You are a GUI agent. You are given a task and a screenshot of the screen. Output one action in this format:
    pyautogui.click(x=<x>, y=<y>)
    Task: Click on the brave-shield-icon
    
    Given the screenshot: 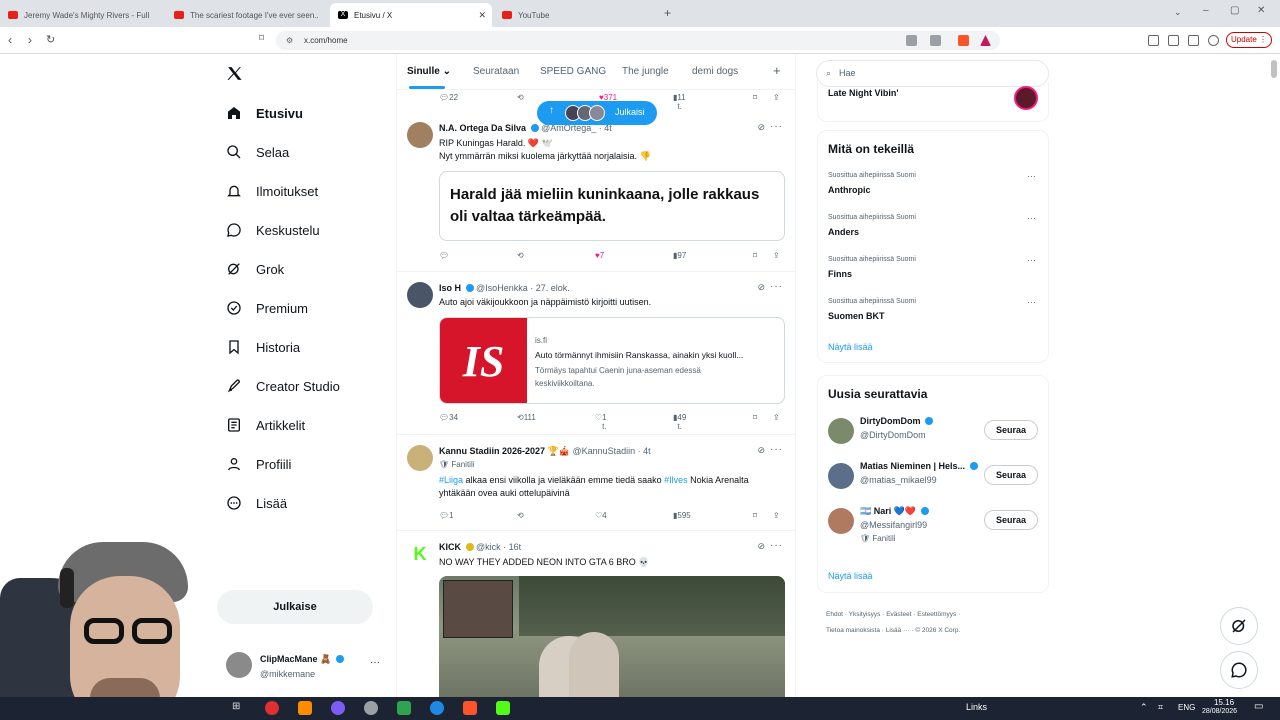 What is the action you would take?
    pyautogui.click(x=963, y=40)
    